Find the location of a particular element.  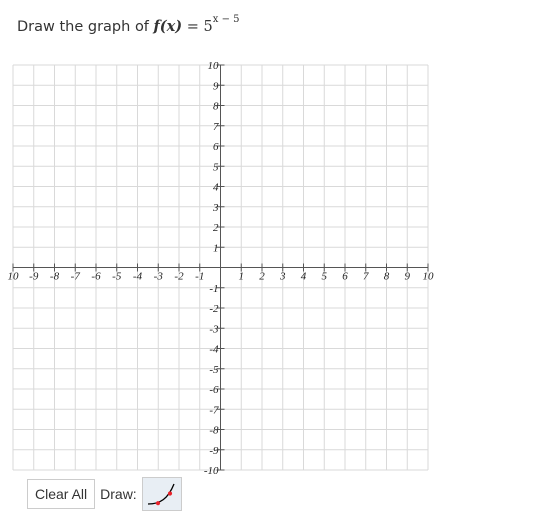

y-tick-label: 4 is located at coordinates (216, 188).